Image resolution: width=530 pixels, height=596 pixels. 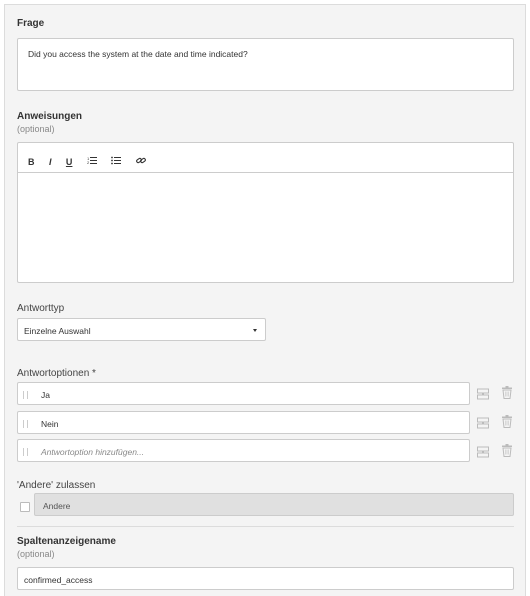 I want to click on answer-options-label: Antwortoptionen *, so click(x=56, y=373).